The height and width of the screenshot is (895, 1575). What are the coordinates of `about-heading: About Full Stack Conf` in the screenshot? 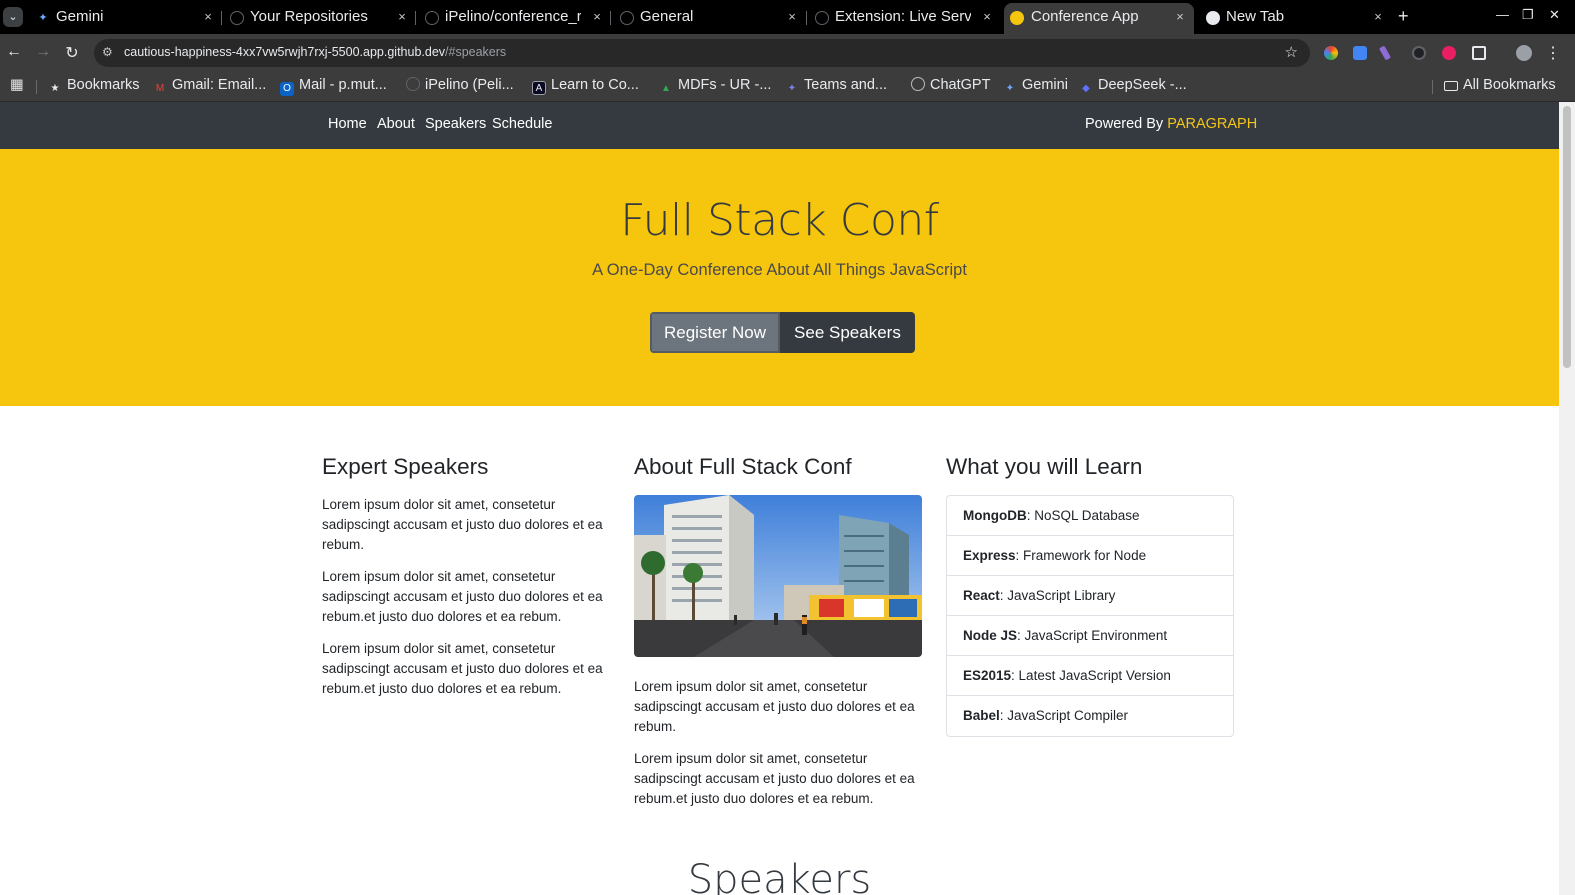 It's located at (743, 466).